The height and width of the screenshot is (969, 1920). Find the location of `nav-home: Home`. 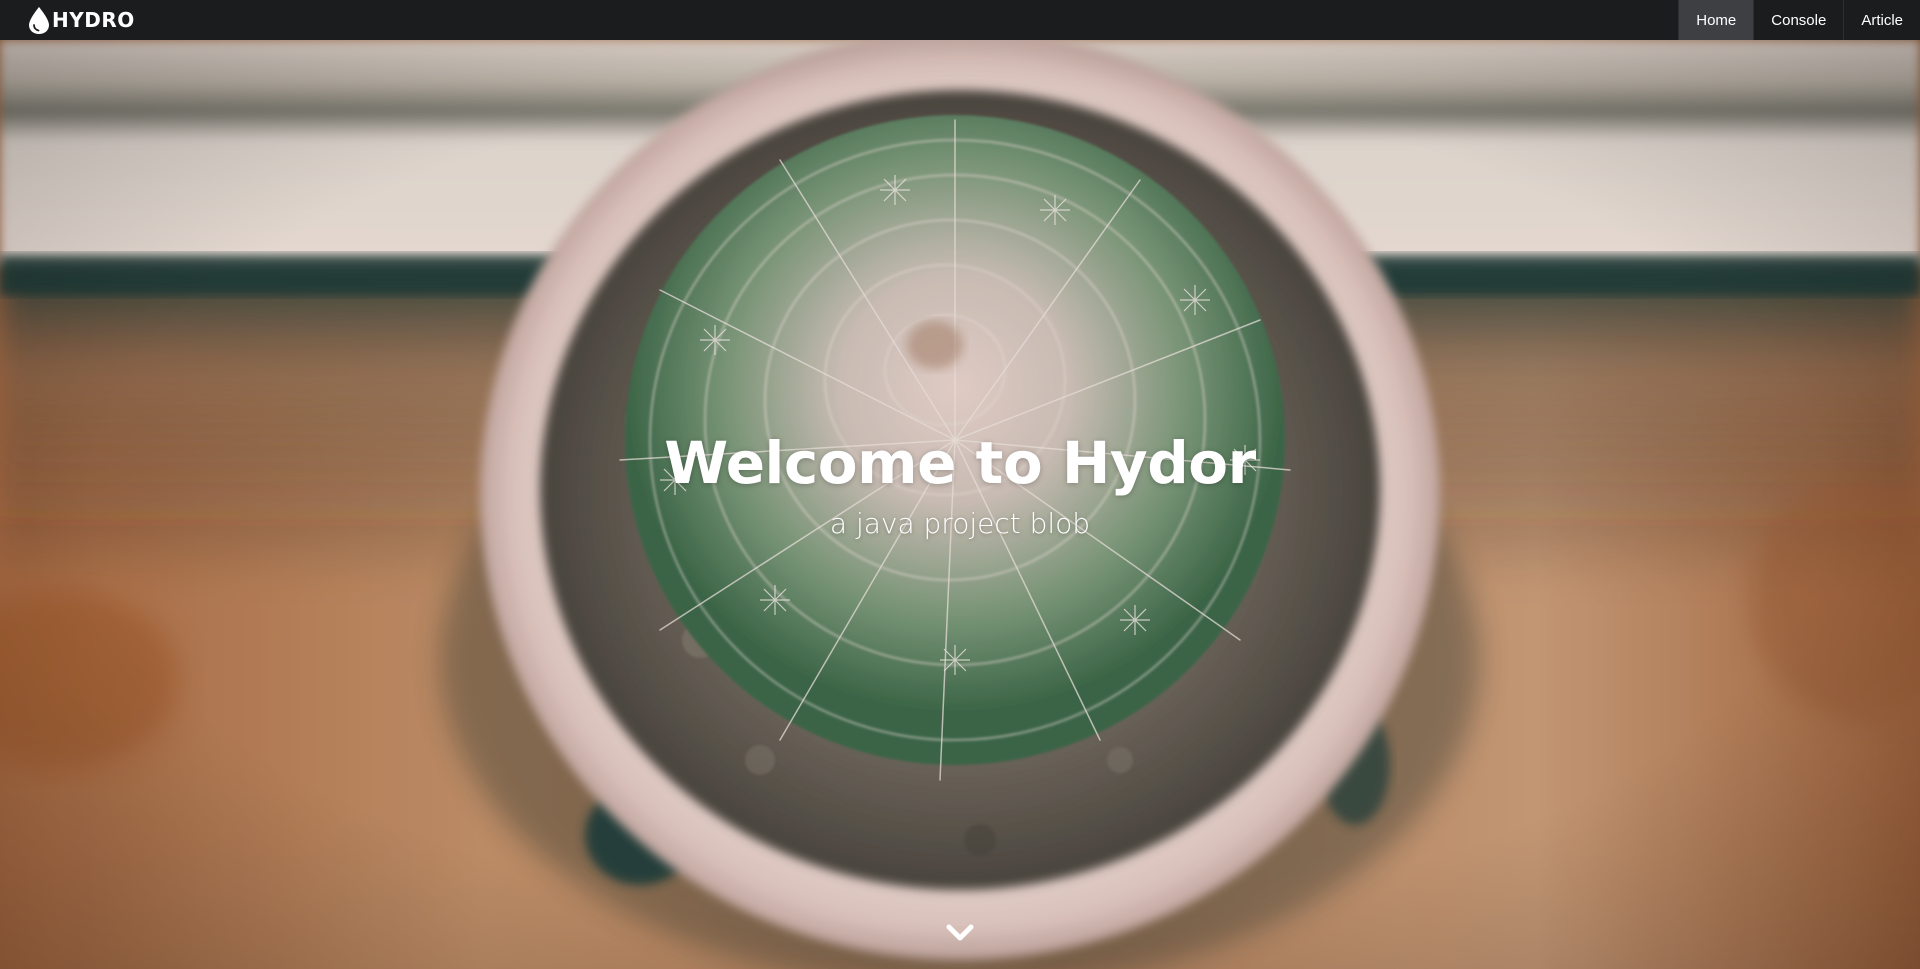

nav-home: Home is located at coordinates (1716, 20).